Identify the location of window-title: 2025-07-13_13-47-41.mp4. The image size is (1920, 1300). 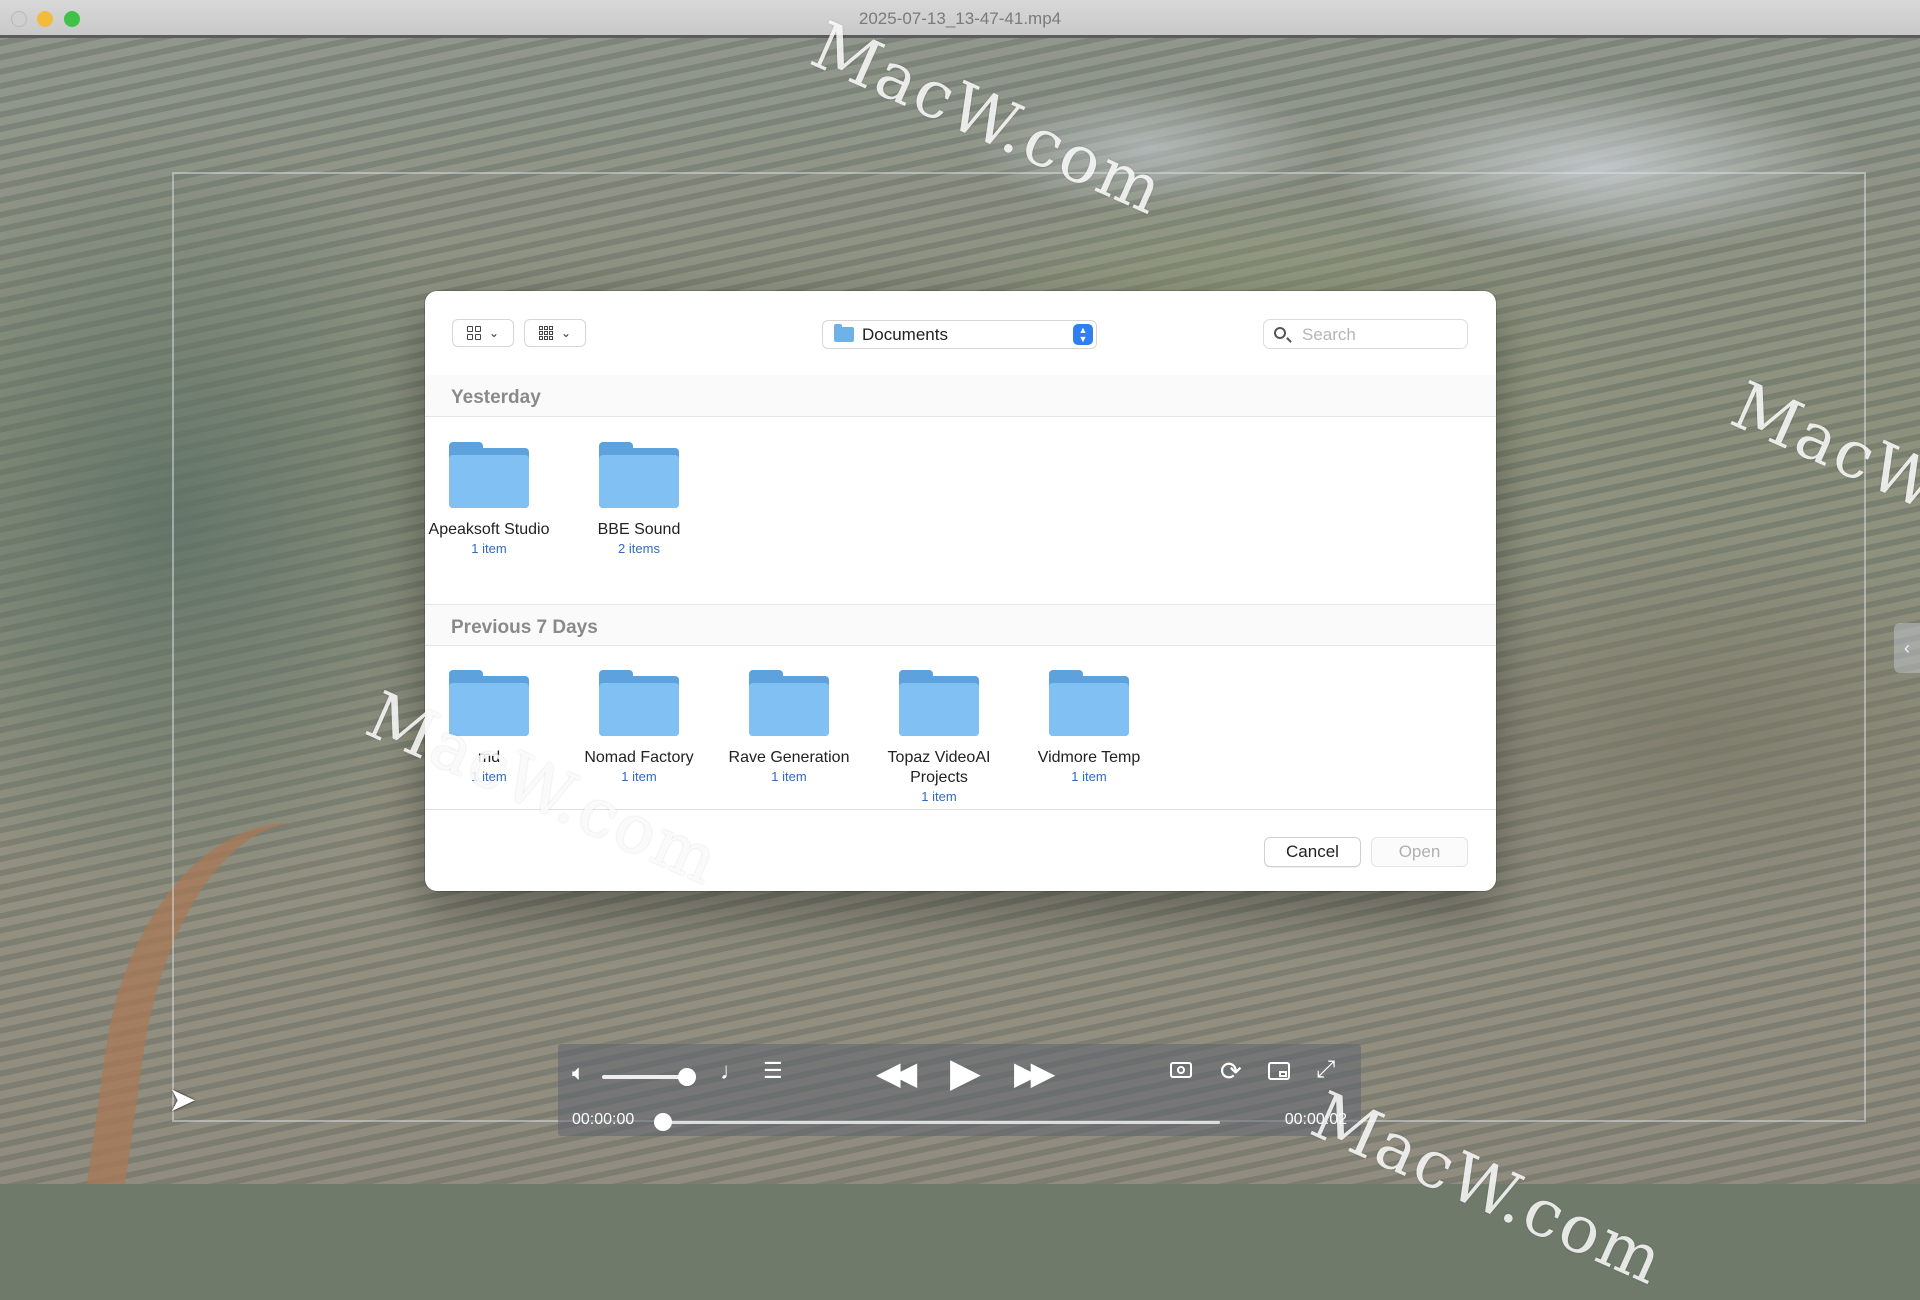
(960, 18).